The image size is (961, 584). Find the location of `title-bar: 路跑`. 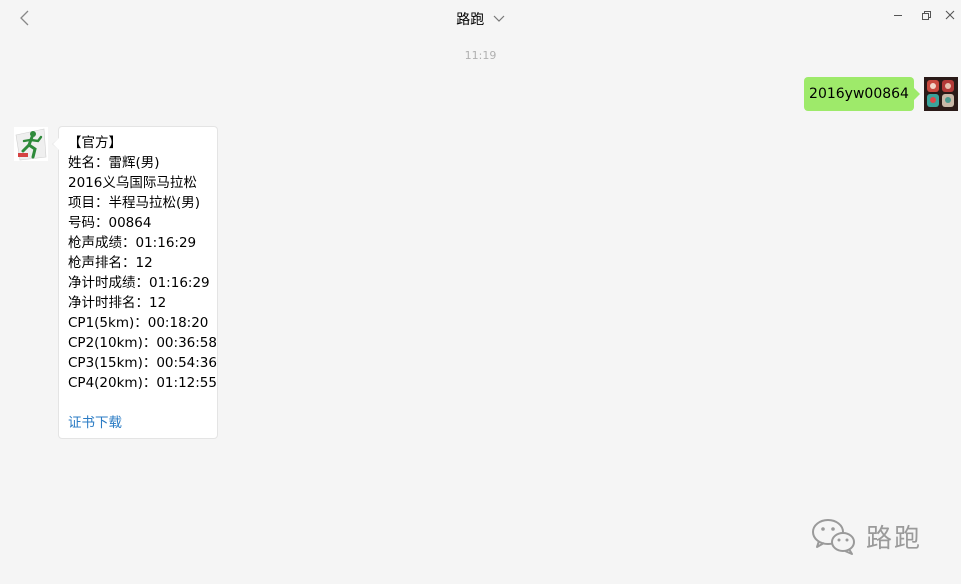

title-bar: 路跑 is located at coordinates (480, 18).